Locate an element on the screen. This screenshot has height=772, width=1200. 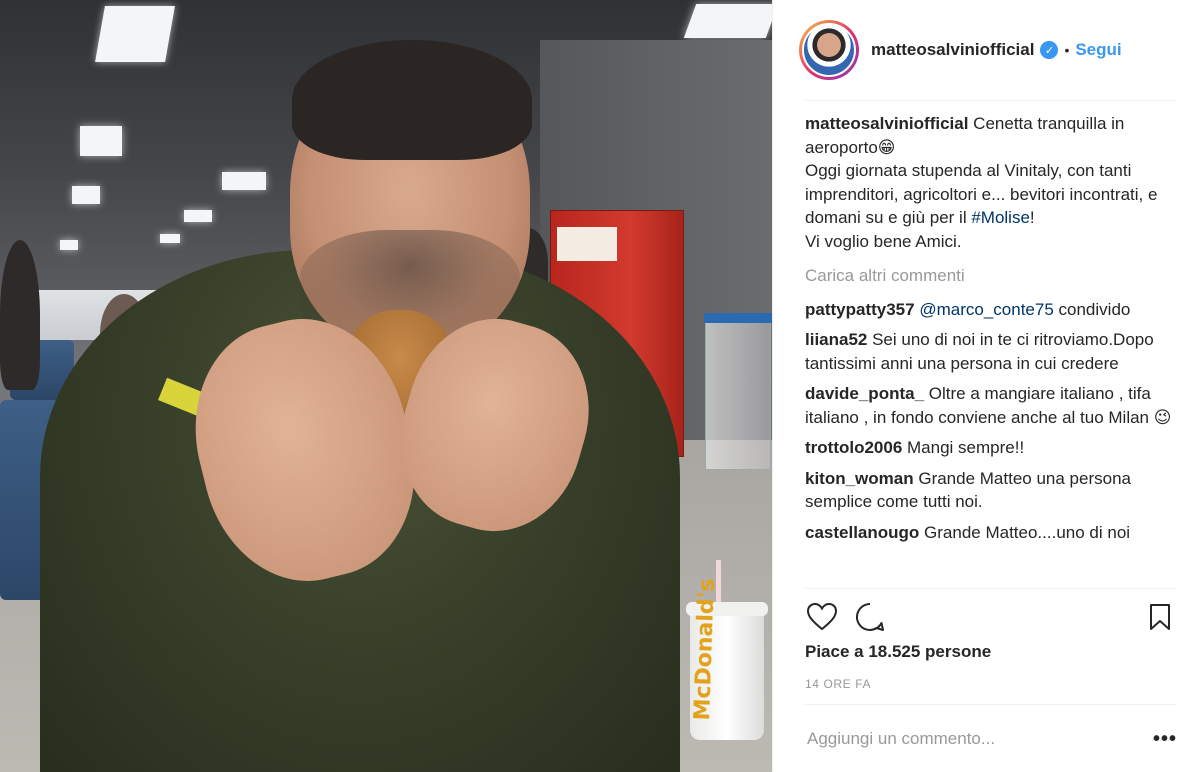
bookmark-icon is located at coordinates (1160, 617).